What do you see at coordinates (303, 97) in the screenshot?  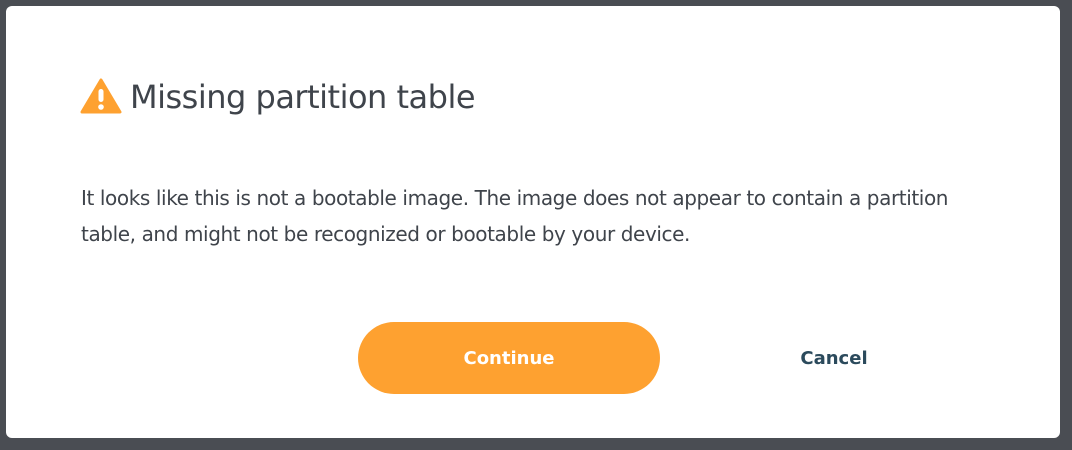 I see `dialog-title: Missing partition table` at bounding box center [303, 97].